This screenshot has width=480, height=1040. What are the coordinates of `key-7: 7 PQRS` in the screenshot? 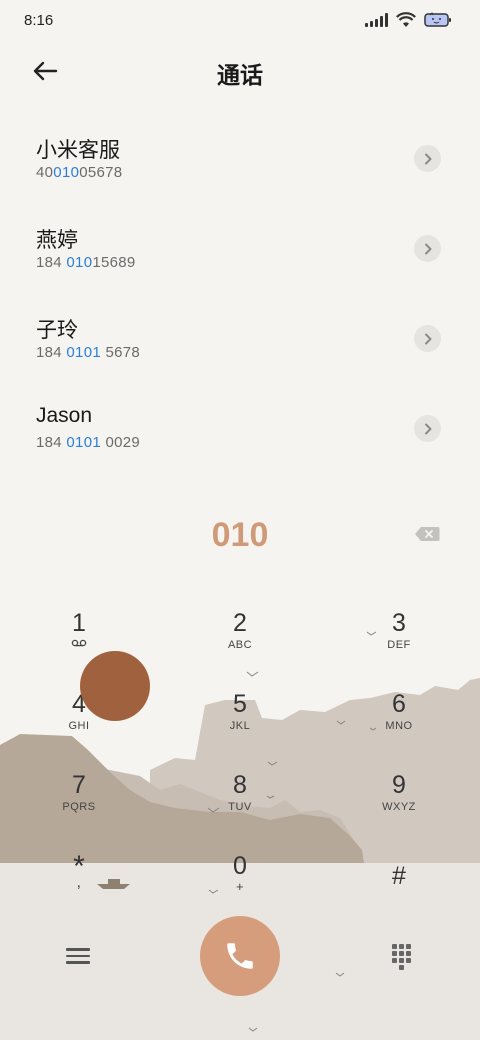 It's located at (79, 801).